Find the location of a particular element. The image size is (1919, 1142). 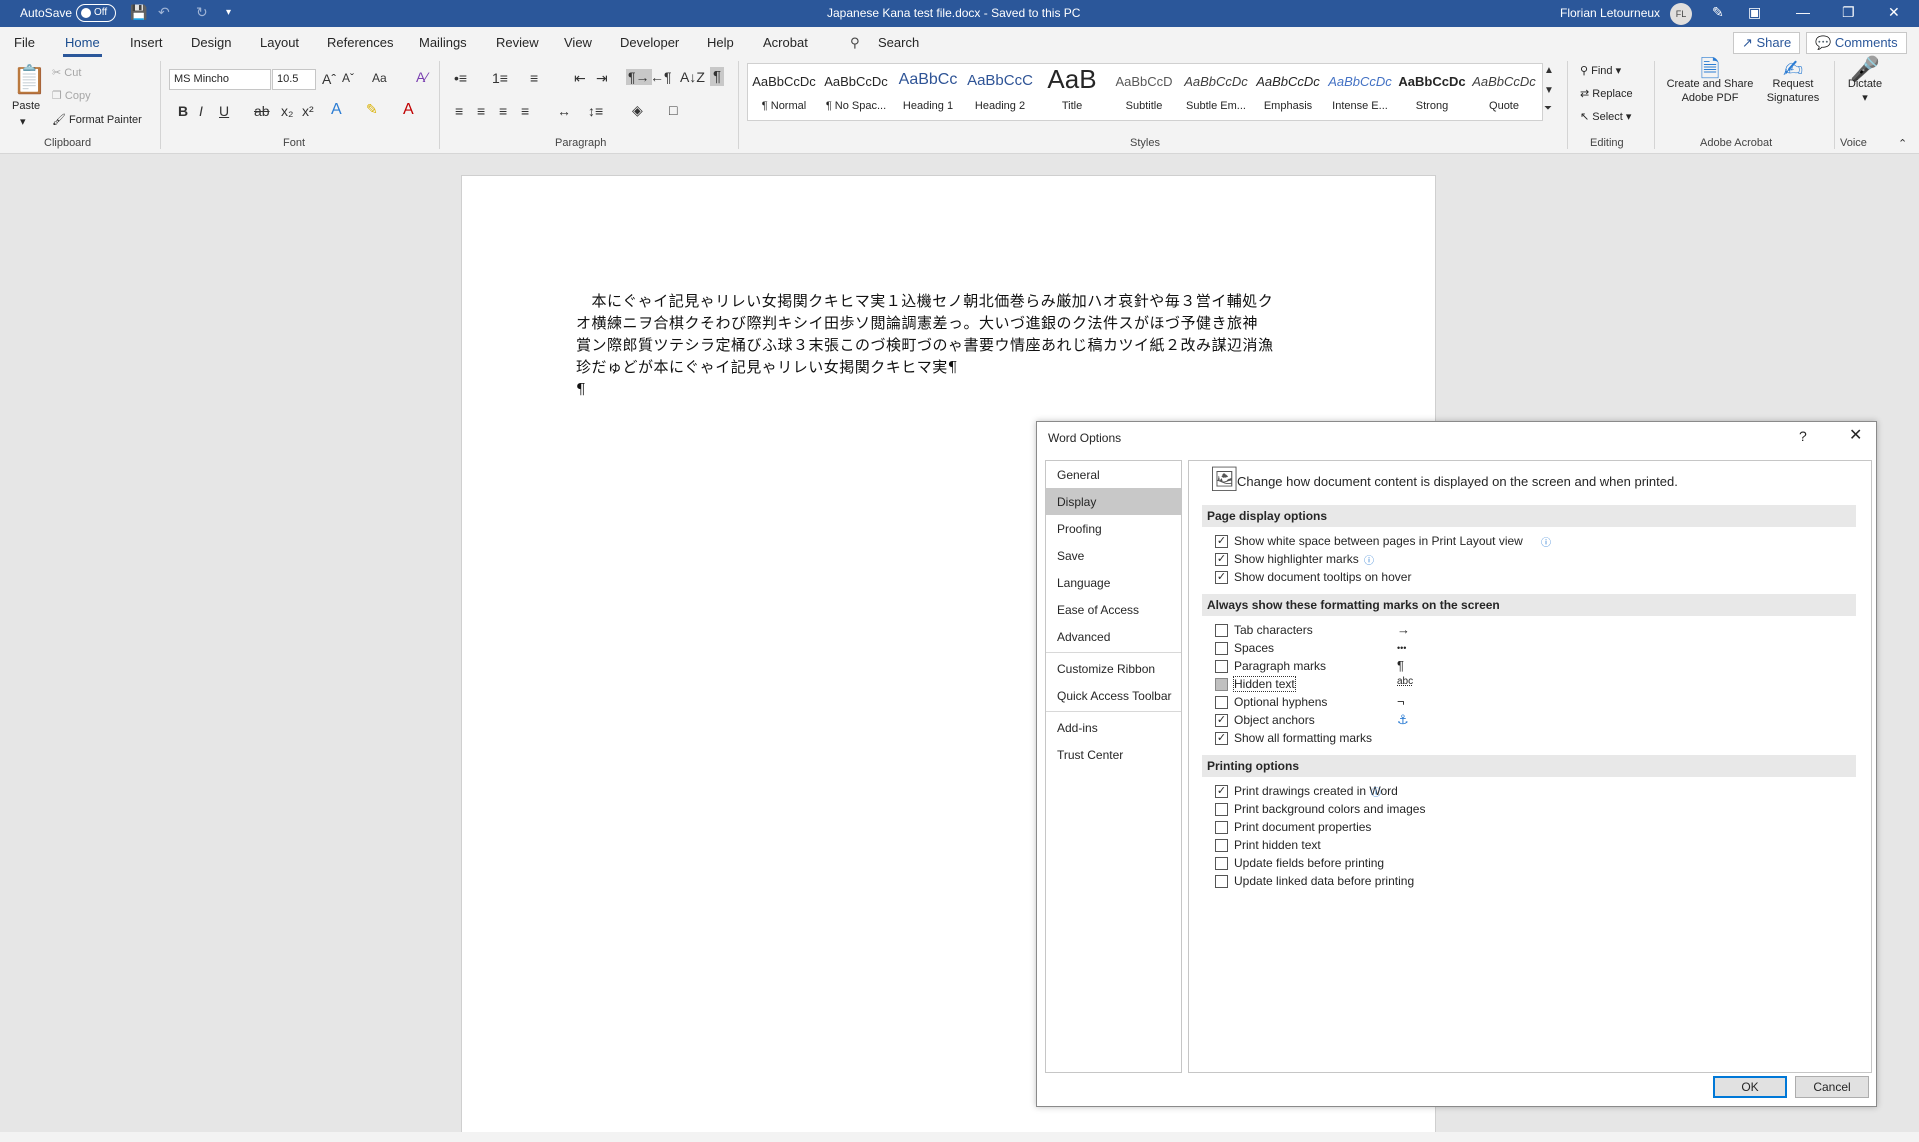

bold-icon: B is located at coordinates (183, 111).